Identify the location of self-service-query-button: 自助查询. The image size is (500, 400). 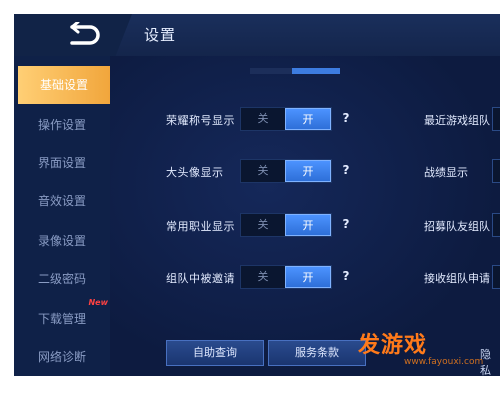
(215, 353).